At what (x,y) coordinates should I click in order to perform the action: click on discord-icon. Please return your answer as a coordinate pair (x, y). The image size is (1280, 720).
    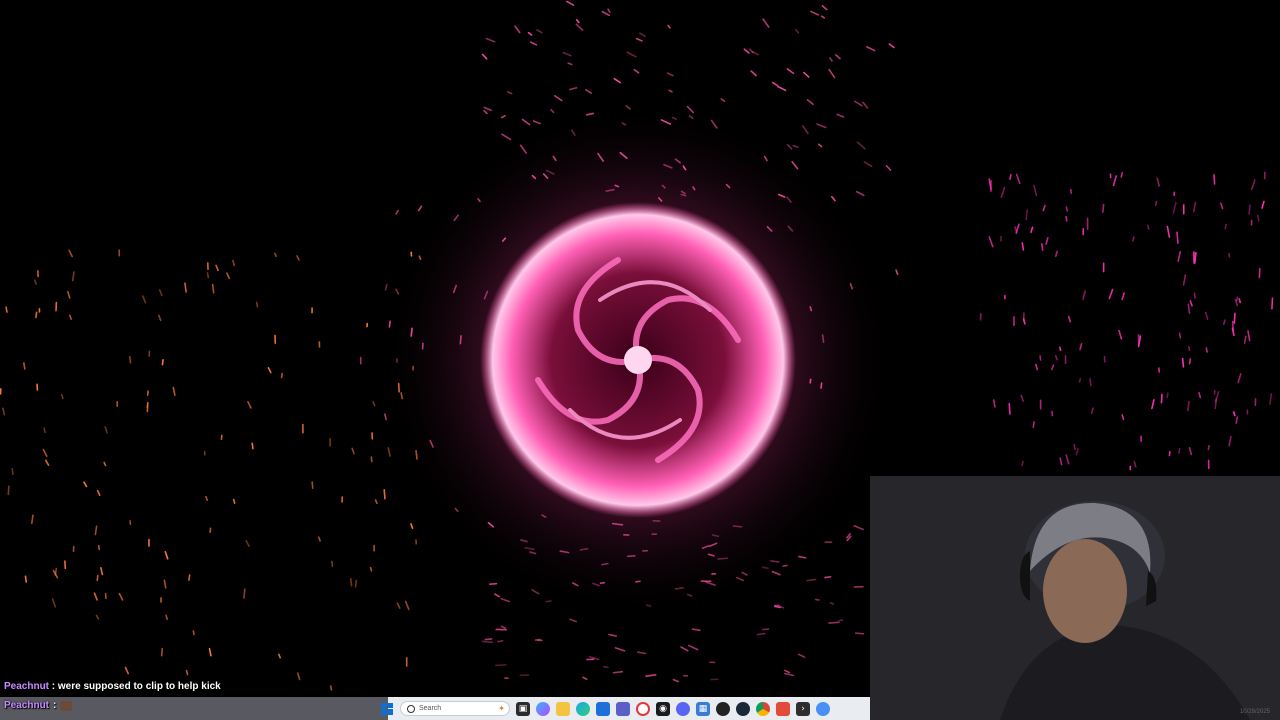
    Looking at the image, I should click on (683, 708).